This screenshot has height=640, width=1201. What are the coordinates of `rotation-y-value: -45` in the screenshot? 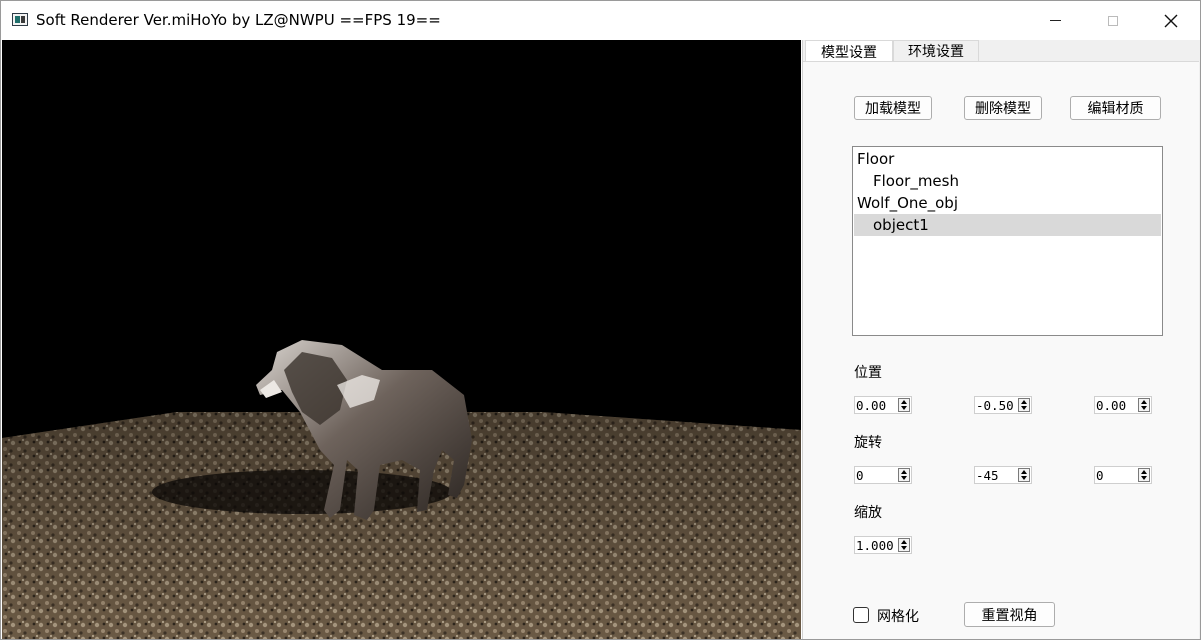 It's located at (987, 475).